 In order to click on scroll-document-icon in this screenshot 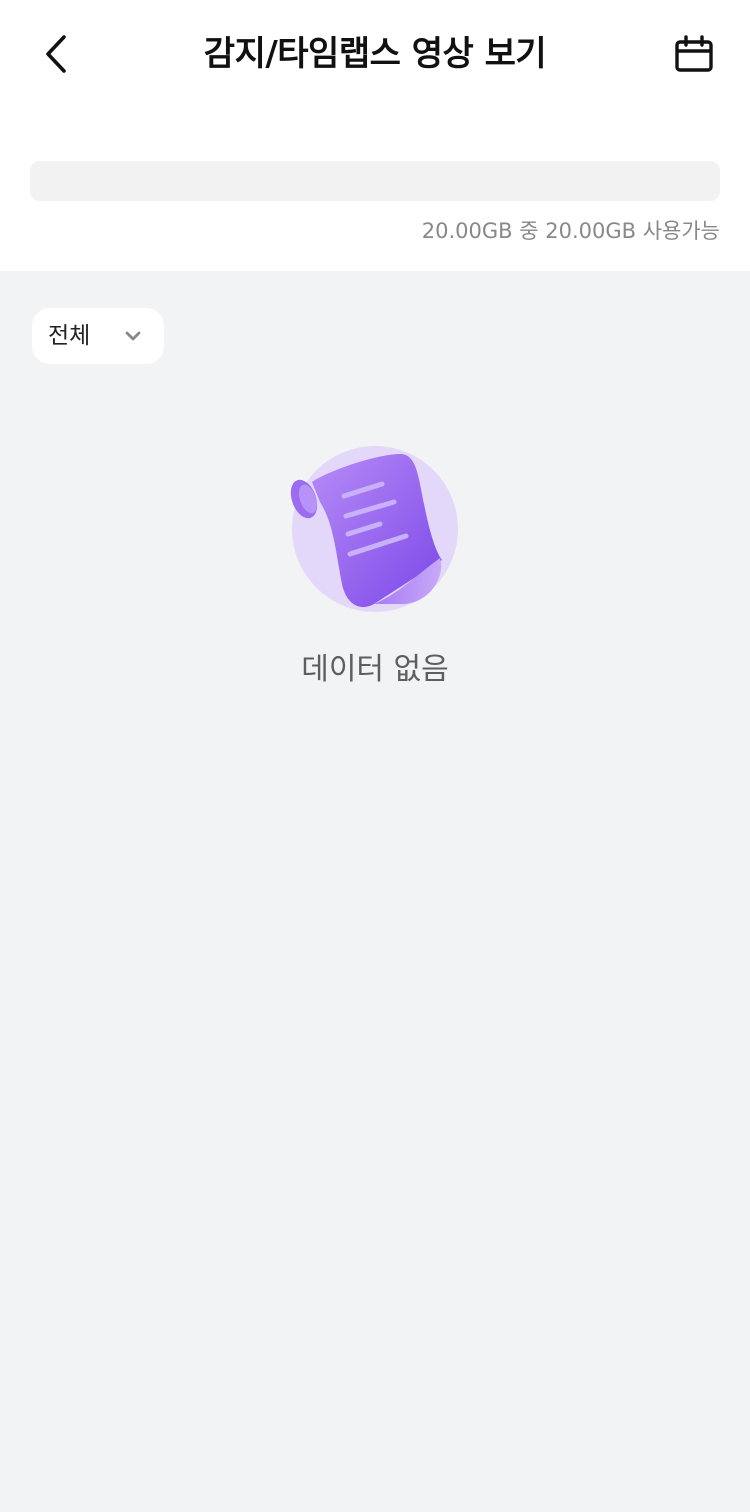, I will do `click(374, 529)`.